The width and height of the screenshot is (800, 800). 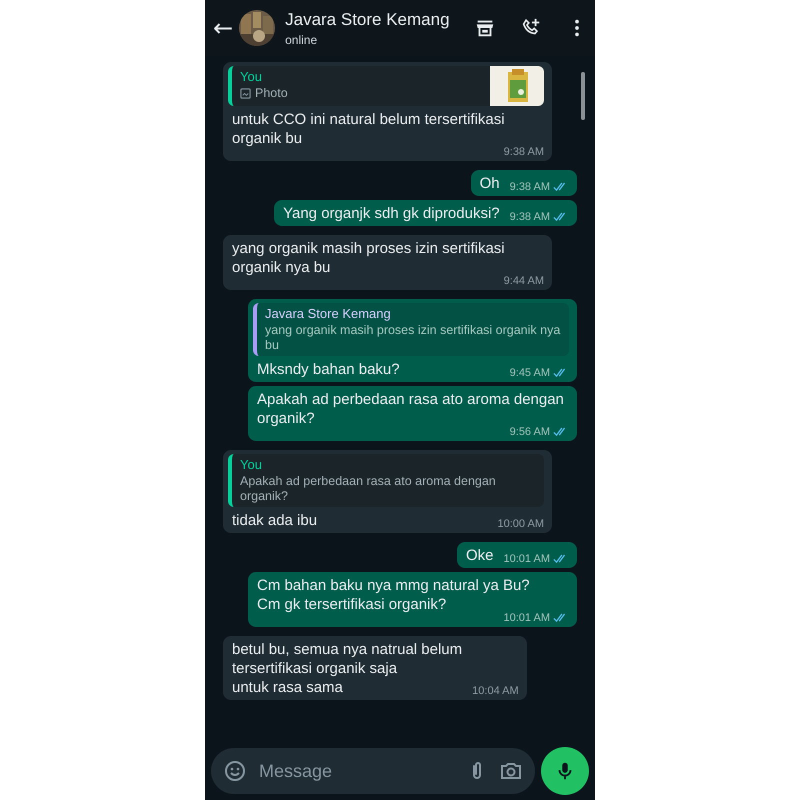 I want to click on quoted-message: You Apakah ad perbedaan rasa ato aroma dengan organik?, so click(x=386, y=480).